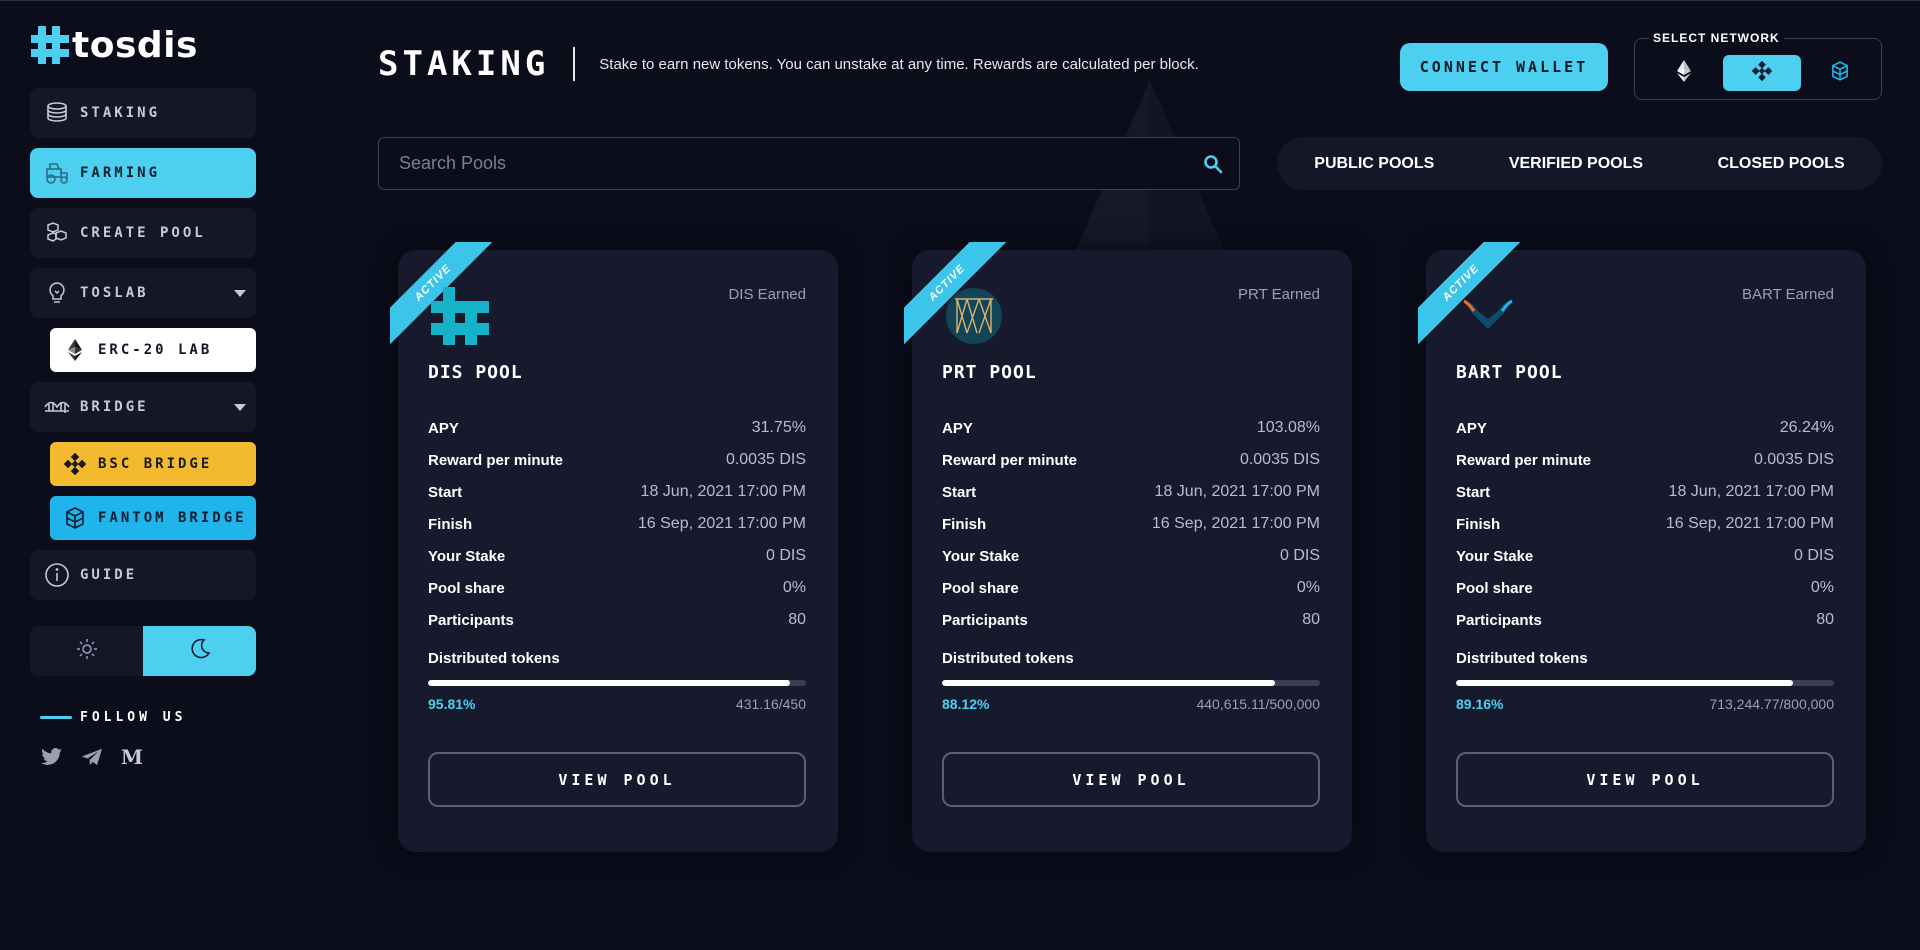 Image resolution: width=1920 pixels, height=950 pixels. I want to click on distribution-amount: 440,615.11/500,000, so click(1258, 704).